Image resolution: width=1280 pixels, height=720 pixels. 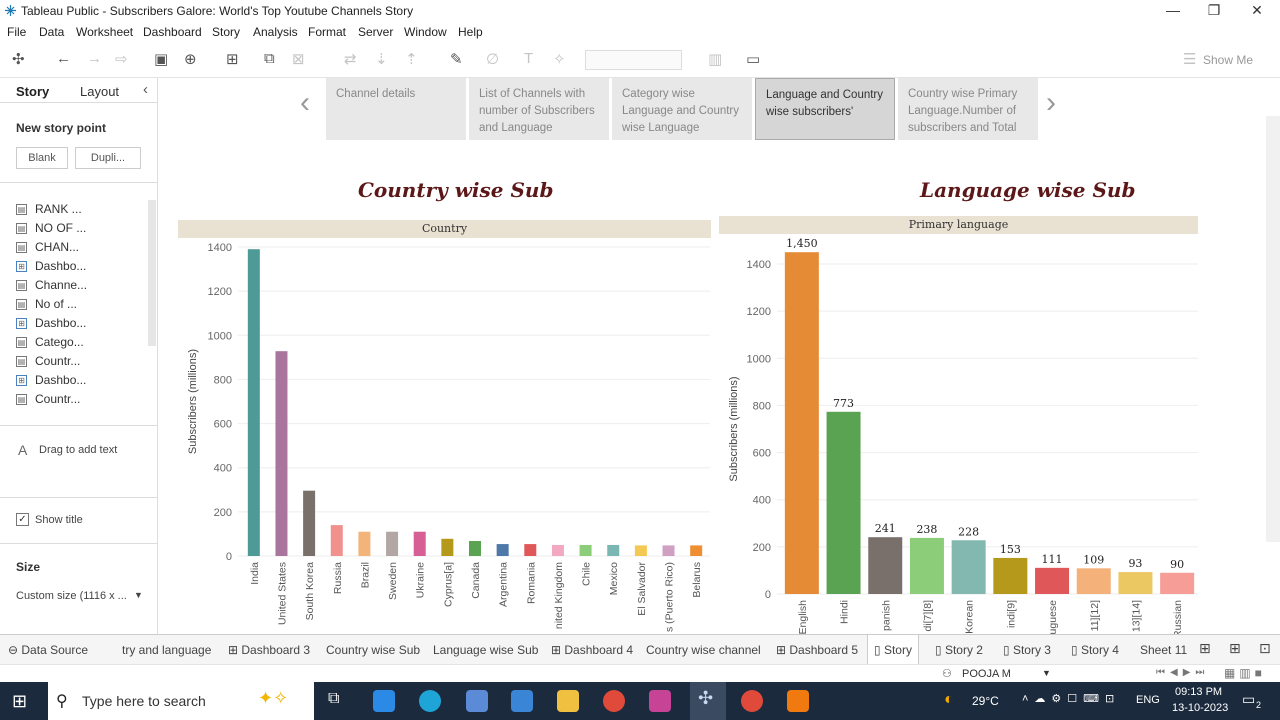 I want to click on menu-format: Format, so click(x=327, y=32).